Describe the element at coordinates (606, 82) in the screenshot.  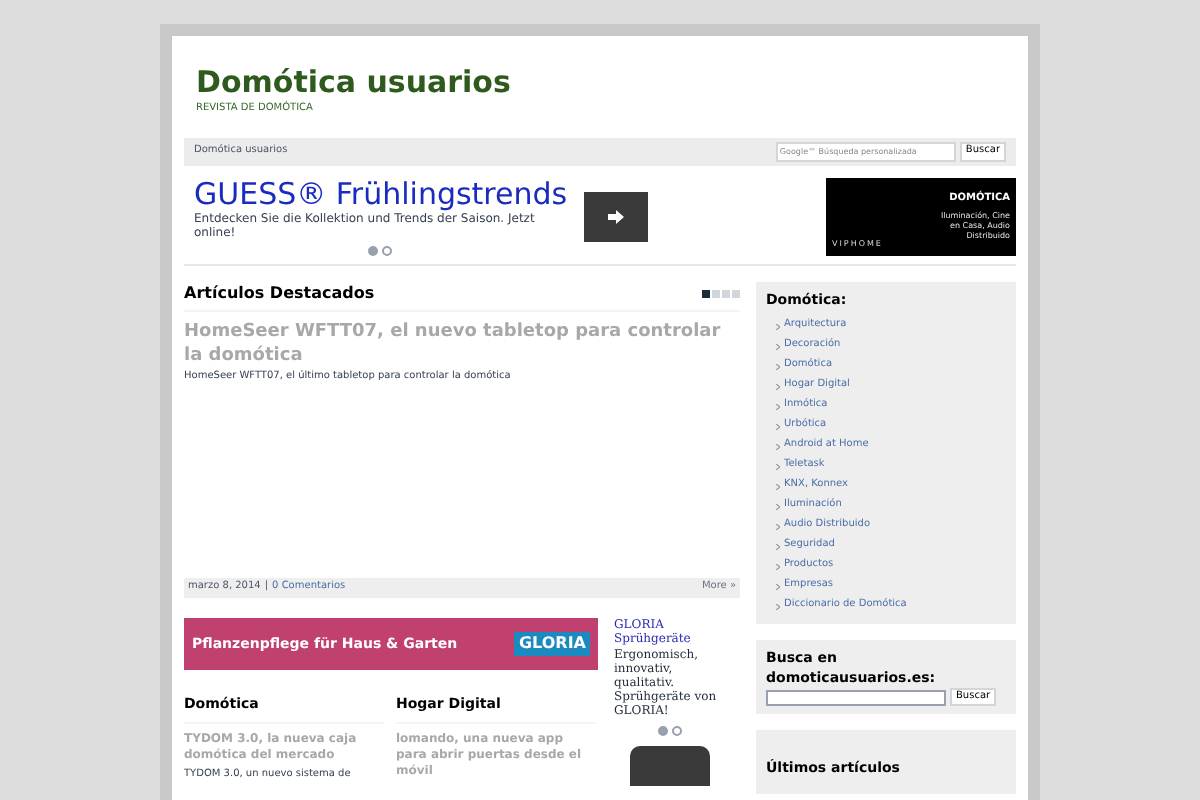
I see `site-title: Domótica usuarios` at that location.